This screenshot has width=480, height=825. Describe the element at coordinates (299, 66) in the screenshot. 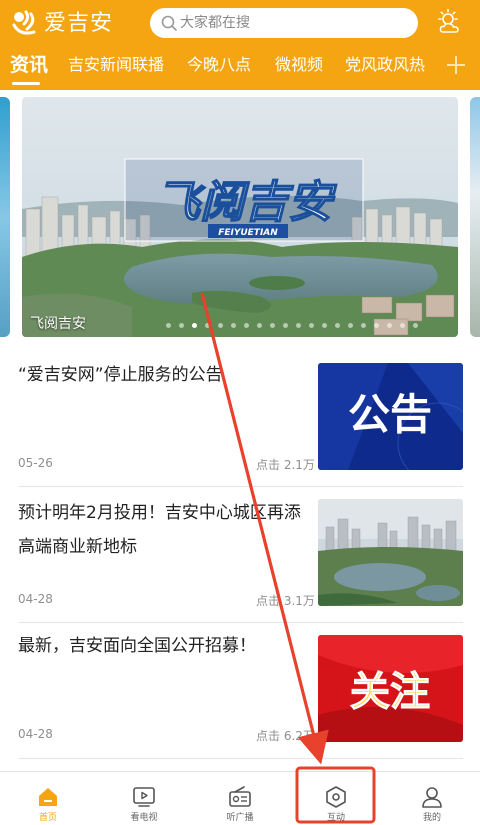

I see `tab-micro-video: 微视频` at that location.